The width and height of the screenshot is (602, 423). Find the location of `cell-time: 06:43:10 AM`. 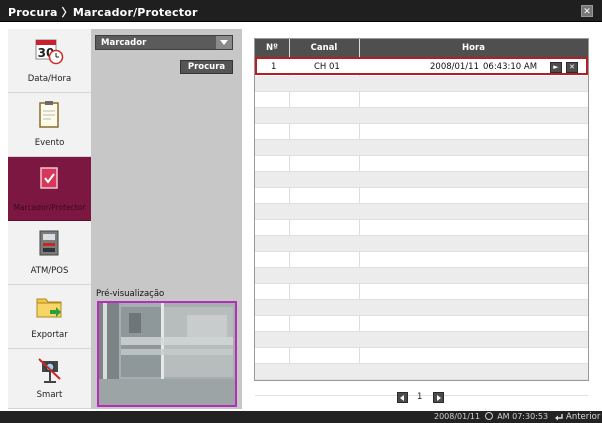

cell-time: 06:43:10 AM is located at coordinates (510, 67).